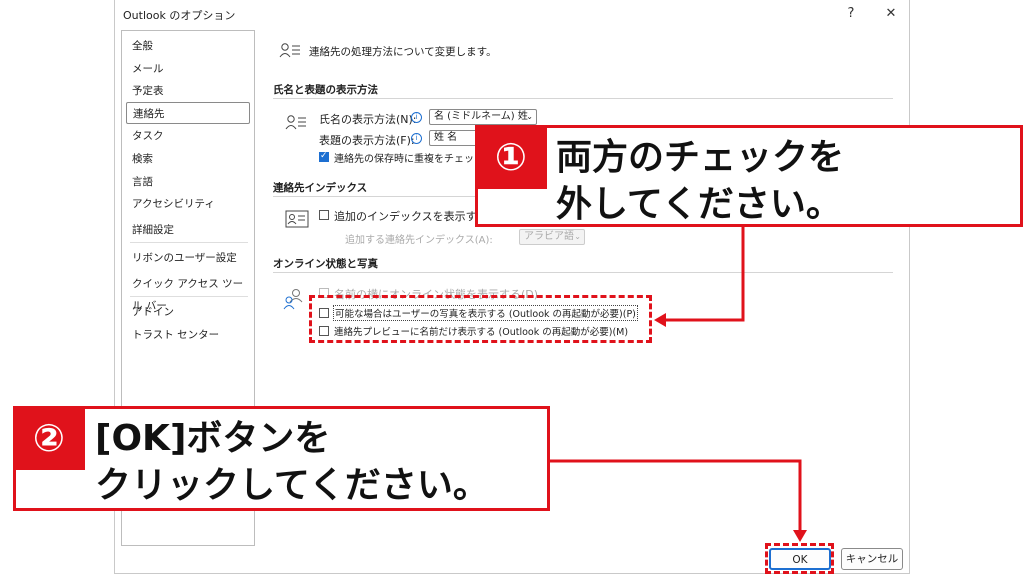 This screenshot has width=1024, height=576. I want to click on step1-text-line2: 外してください。, so click(699, 204).